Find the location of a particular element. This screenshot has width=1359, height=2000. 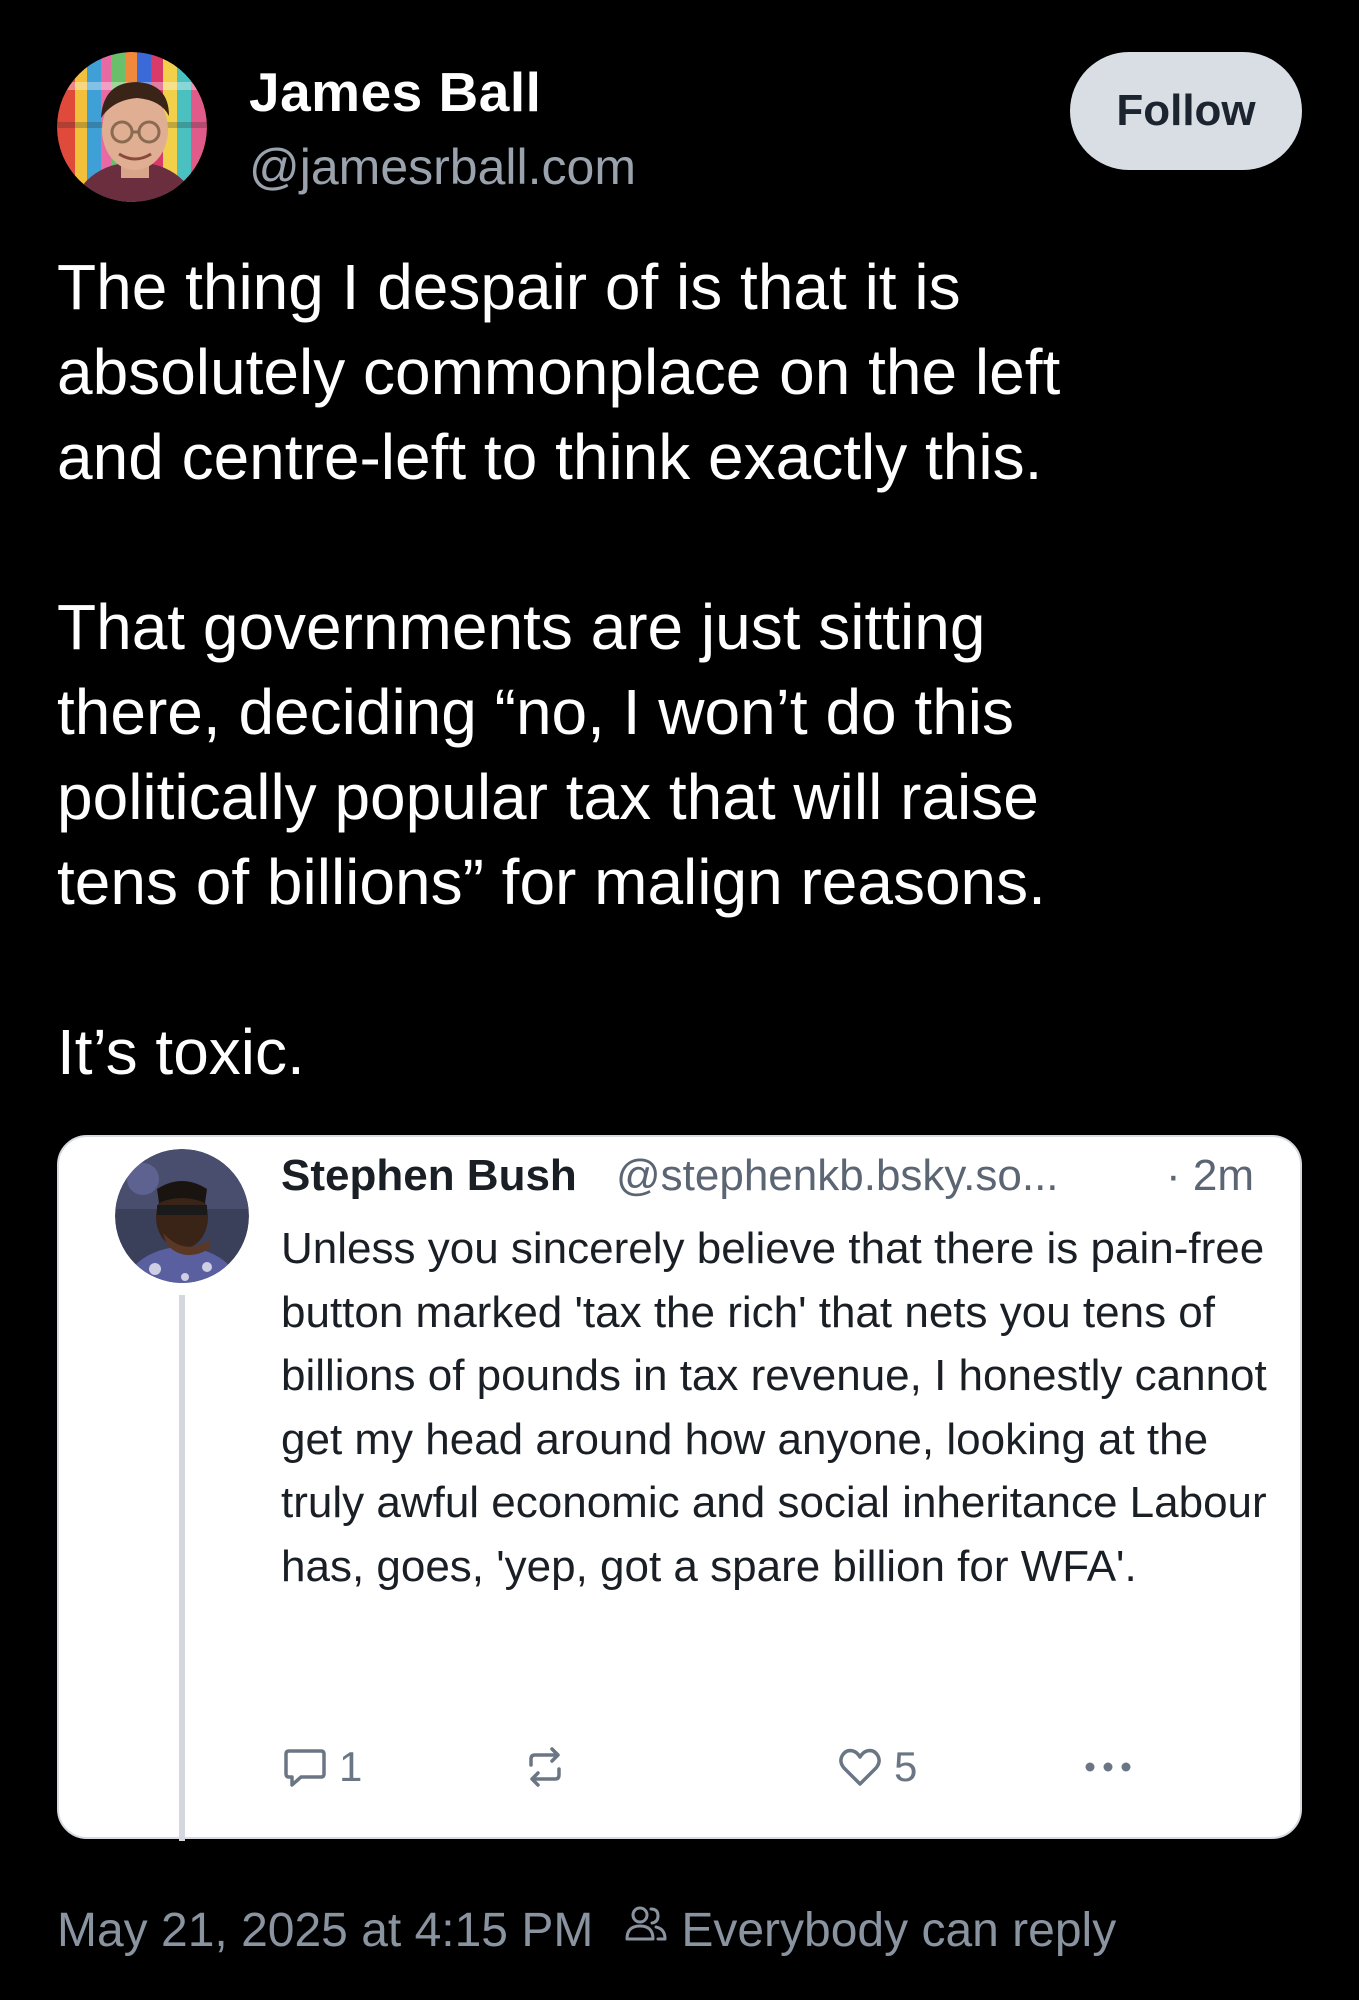

speech-bubble-icon is located at coordinates (305, 1767).